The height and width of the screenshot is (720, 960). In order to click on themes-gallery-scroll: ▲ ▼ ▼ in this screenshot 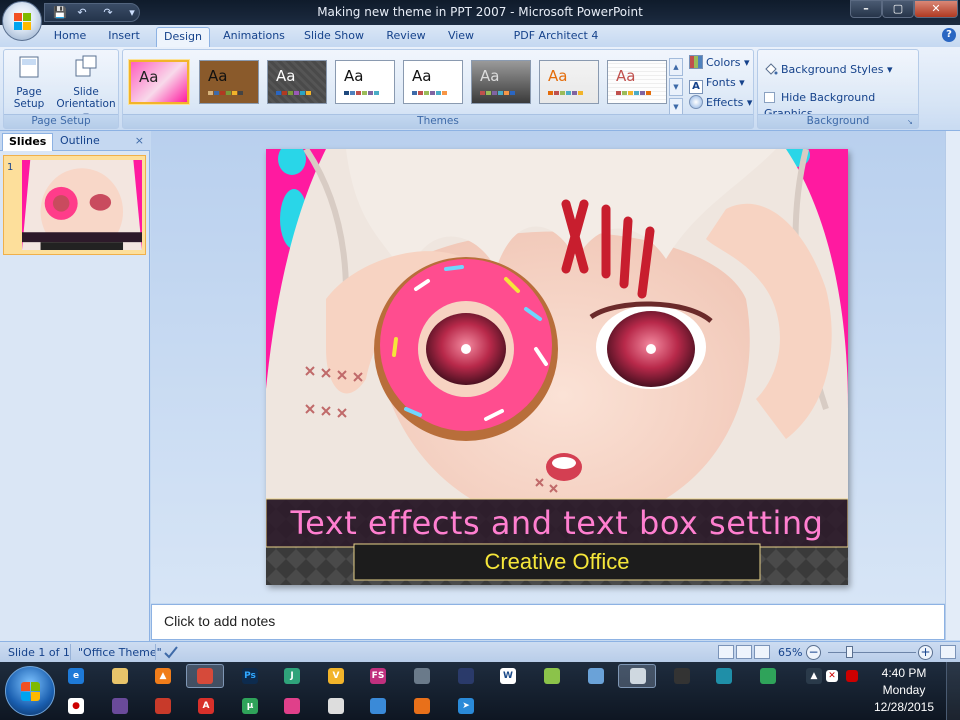, I will do `click(676, 88)`.